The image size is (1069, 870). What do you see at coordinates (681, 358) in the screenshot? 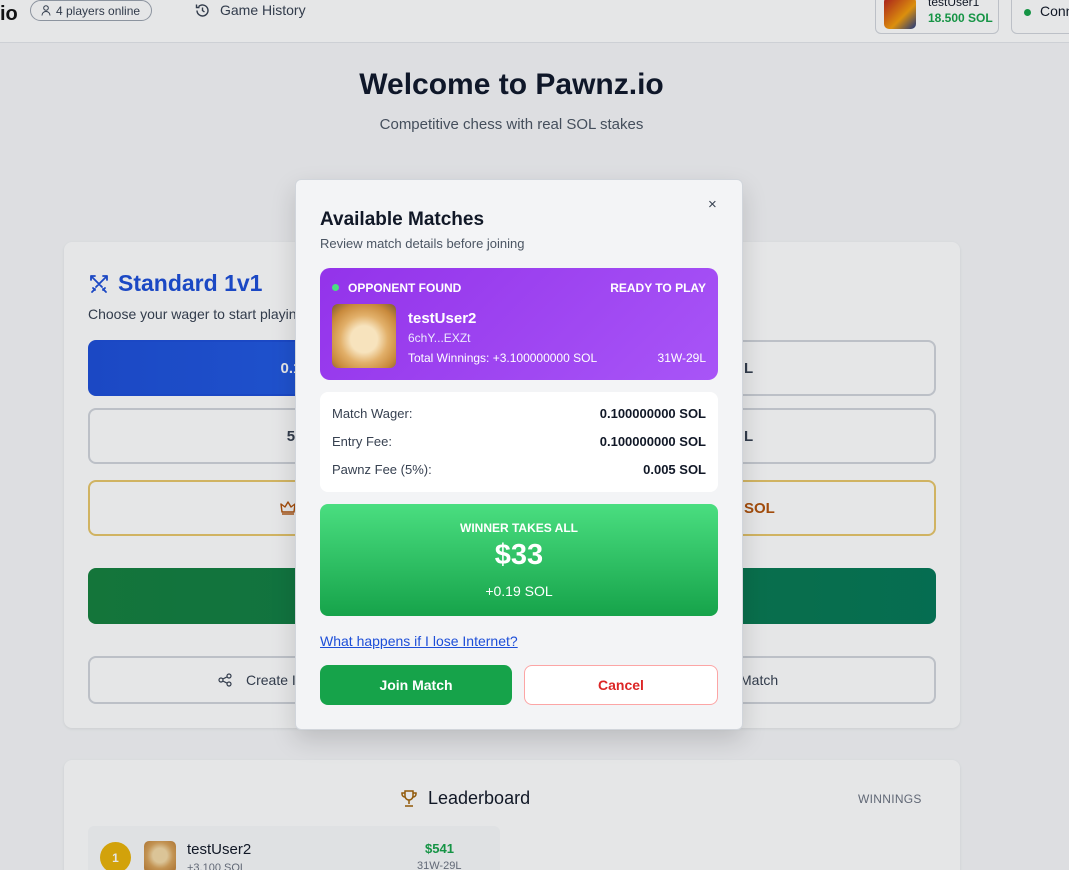
I see `opponent-record: 31W-29L` at bounding box center [681, 358].